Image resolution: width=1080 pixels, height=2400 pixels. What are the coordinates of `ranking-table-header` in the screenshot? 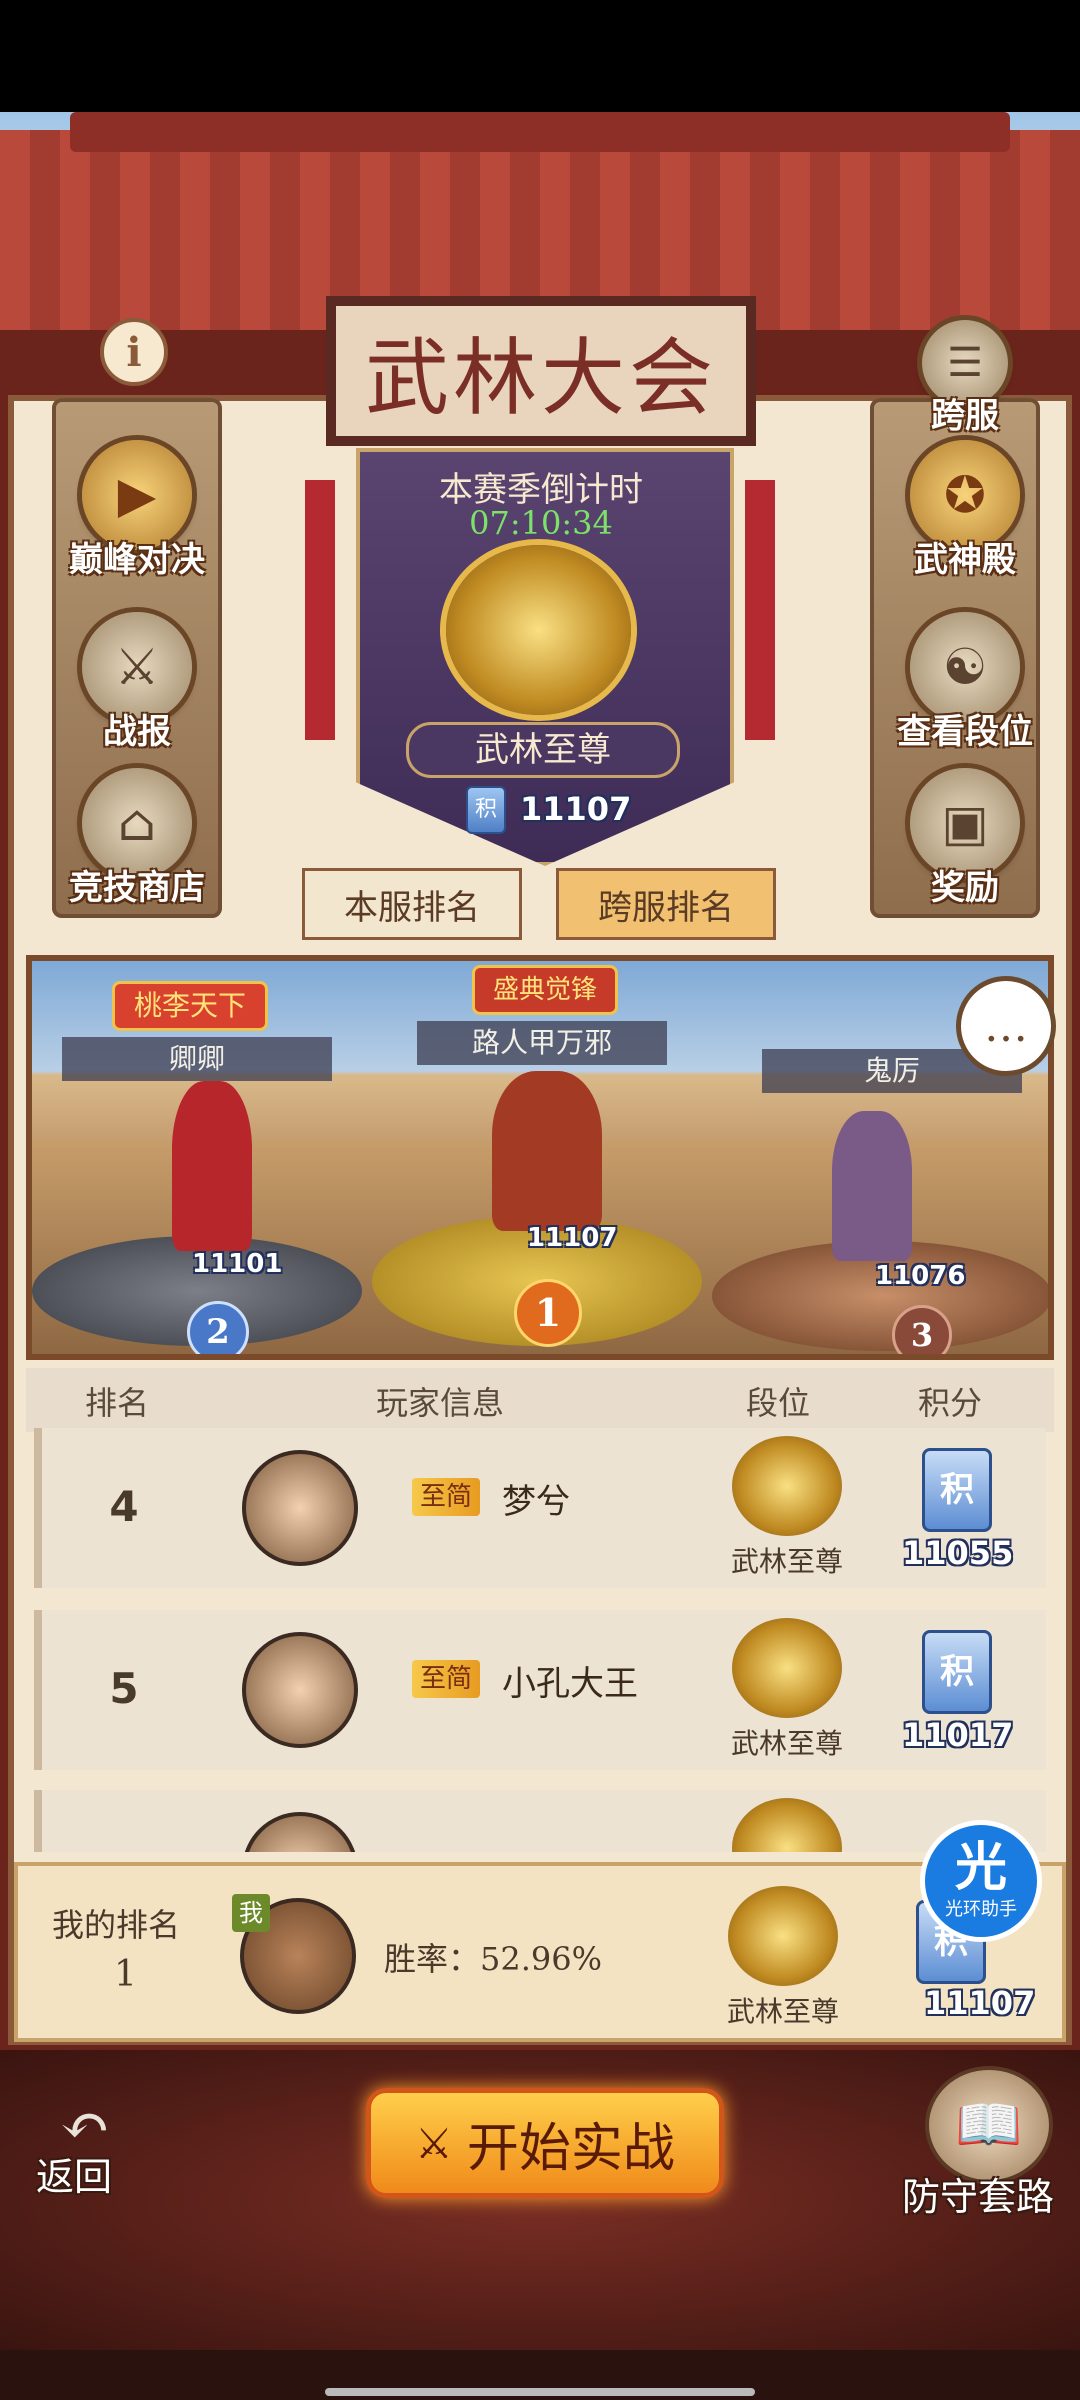 It's located at (540, 1400).